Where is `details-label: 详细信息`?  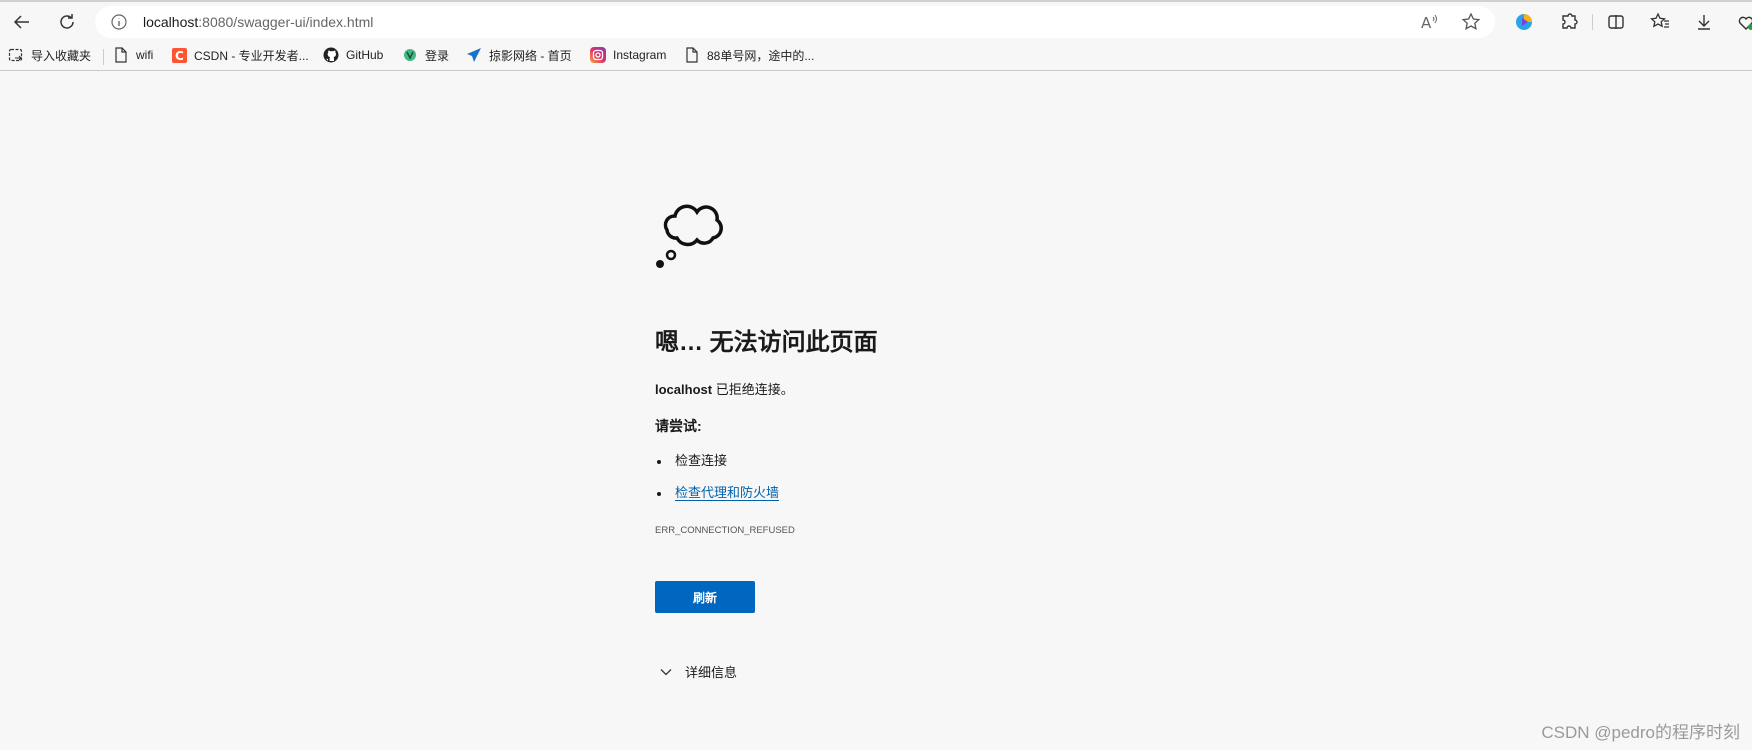
details-label: 详细信息 is located at coordinates (711, 672).